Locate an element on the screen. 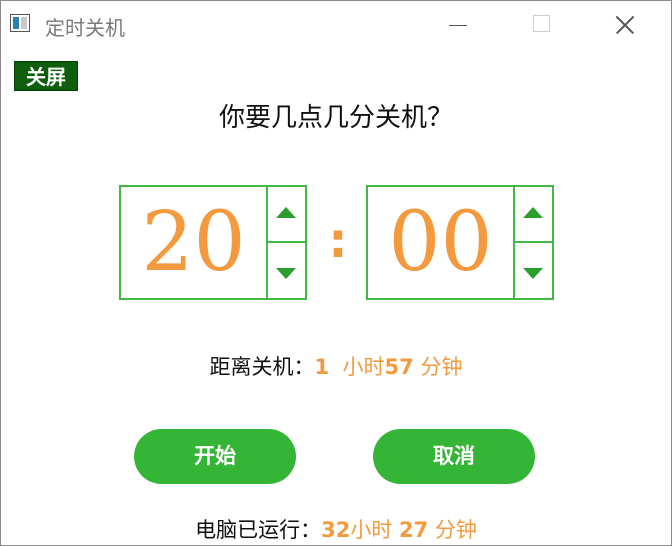 The height and width of the screenshot is (546, 672). app-icon is located at coordinates (20, 23).